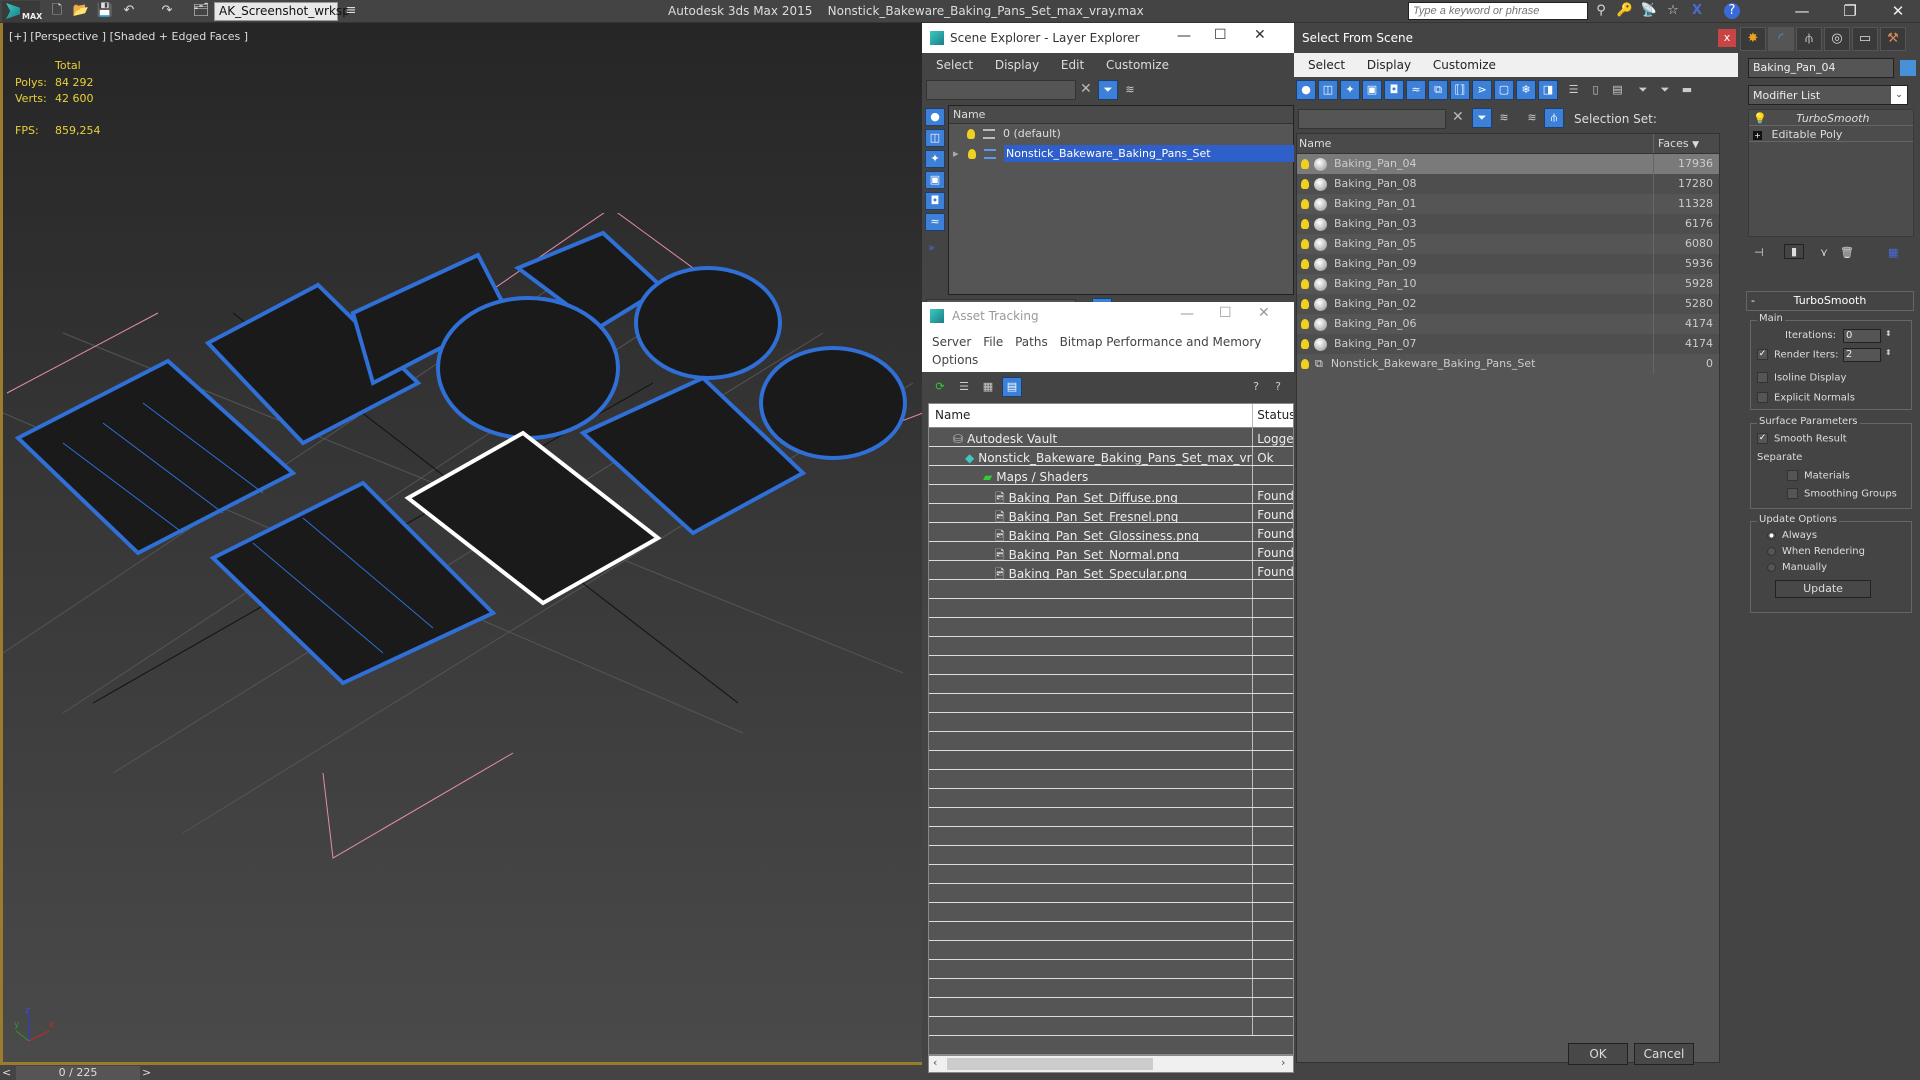 The image size is (1920, 1080). What do you see at coordinates (1697, 11) in the screenshot?
I see `exchange-icon: X` at bounding box center [1697, 11].